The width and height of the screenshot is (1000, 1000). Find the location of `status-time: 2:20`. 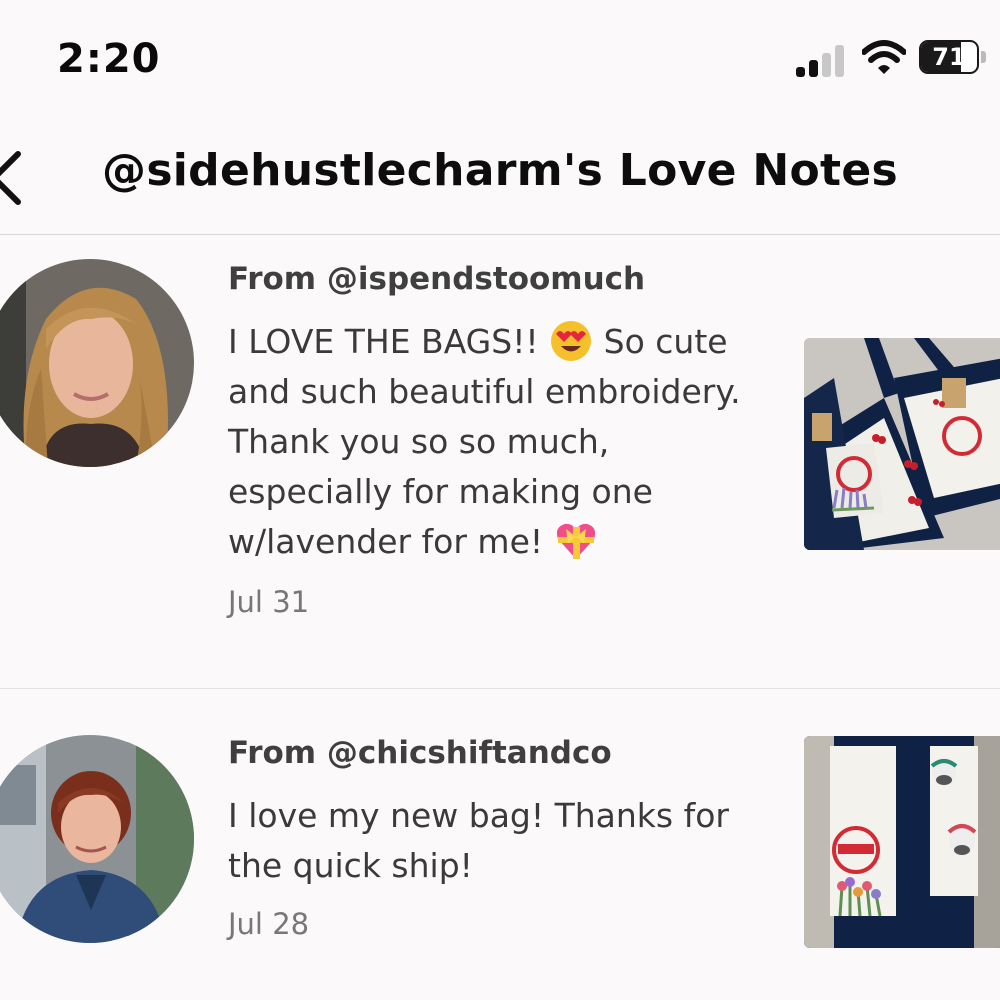

status-time: 2:20 is located at coordinates (109, 59).